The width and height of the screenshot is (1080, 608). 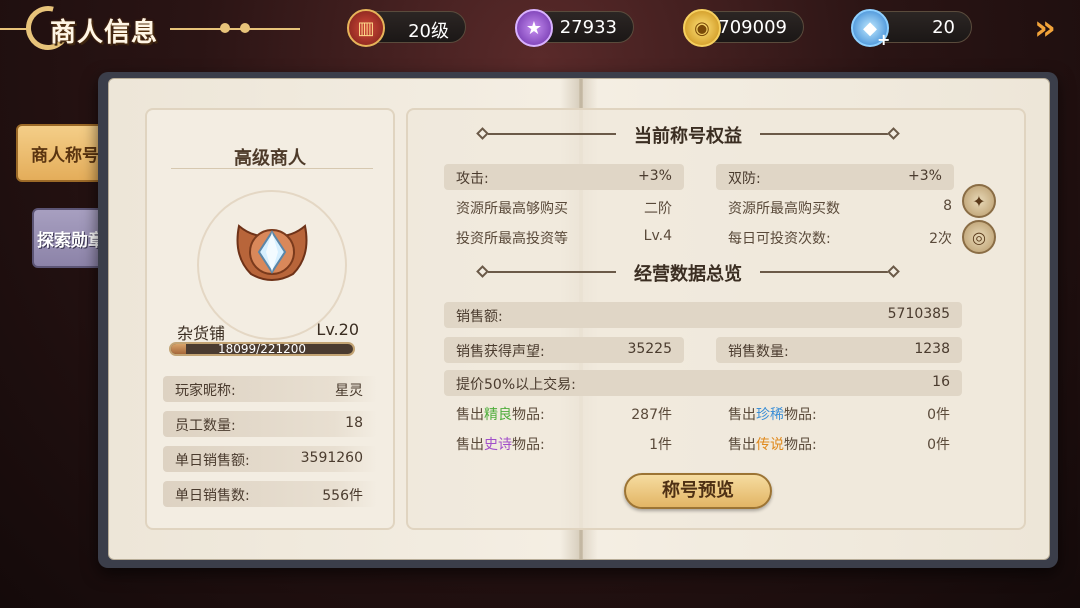 I want to click on stat-label: 售出精良物品:, so click(x=500, y=414).